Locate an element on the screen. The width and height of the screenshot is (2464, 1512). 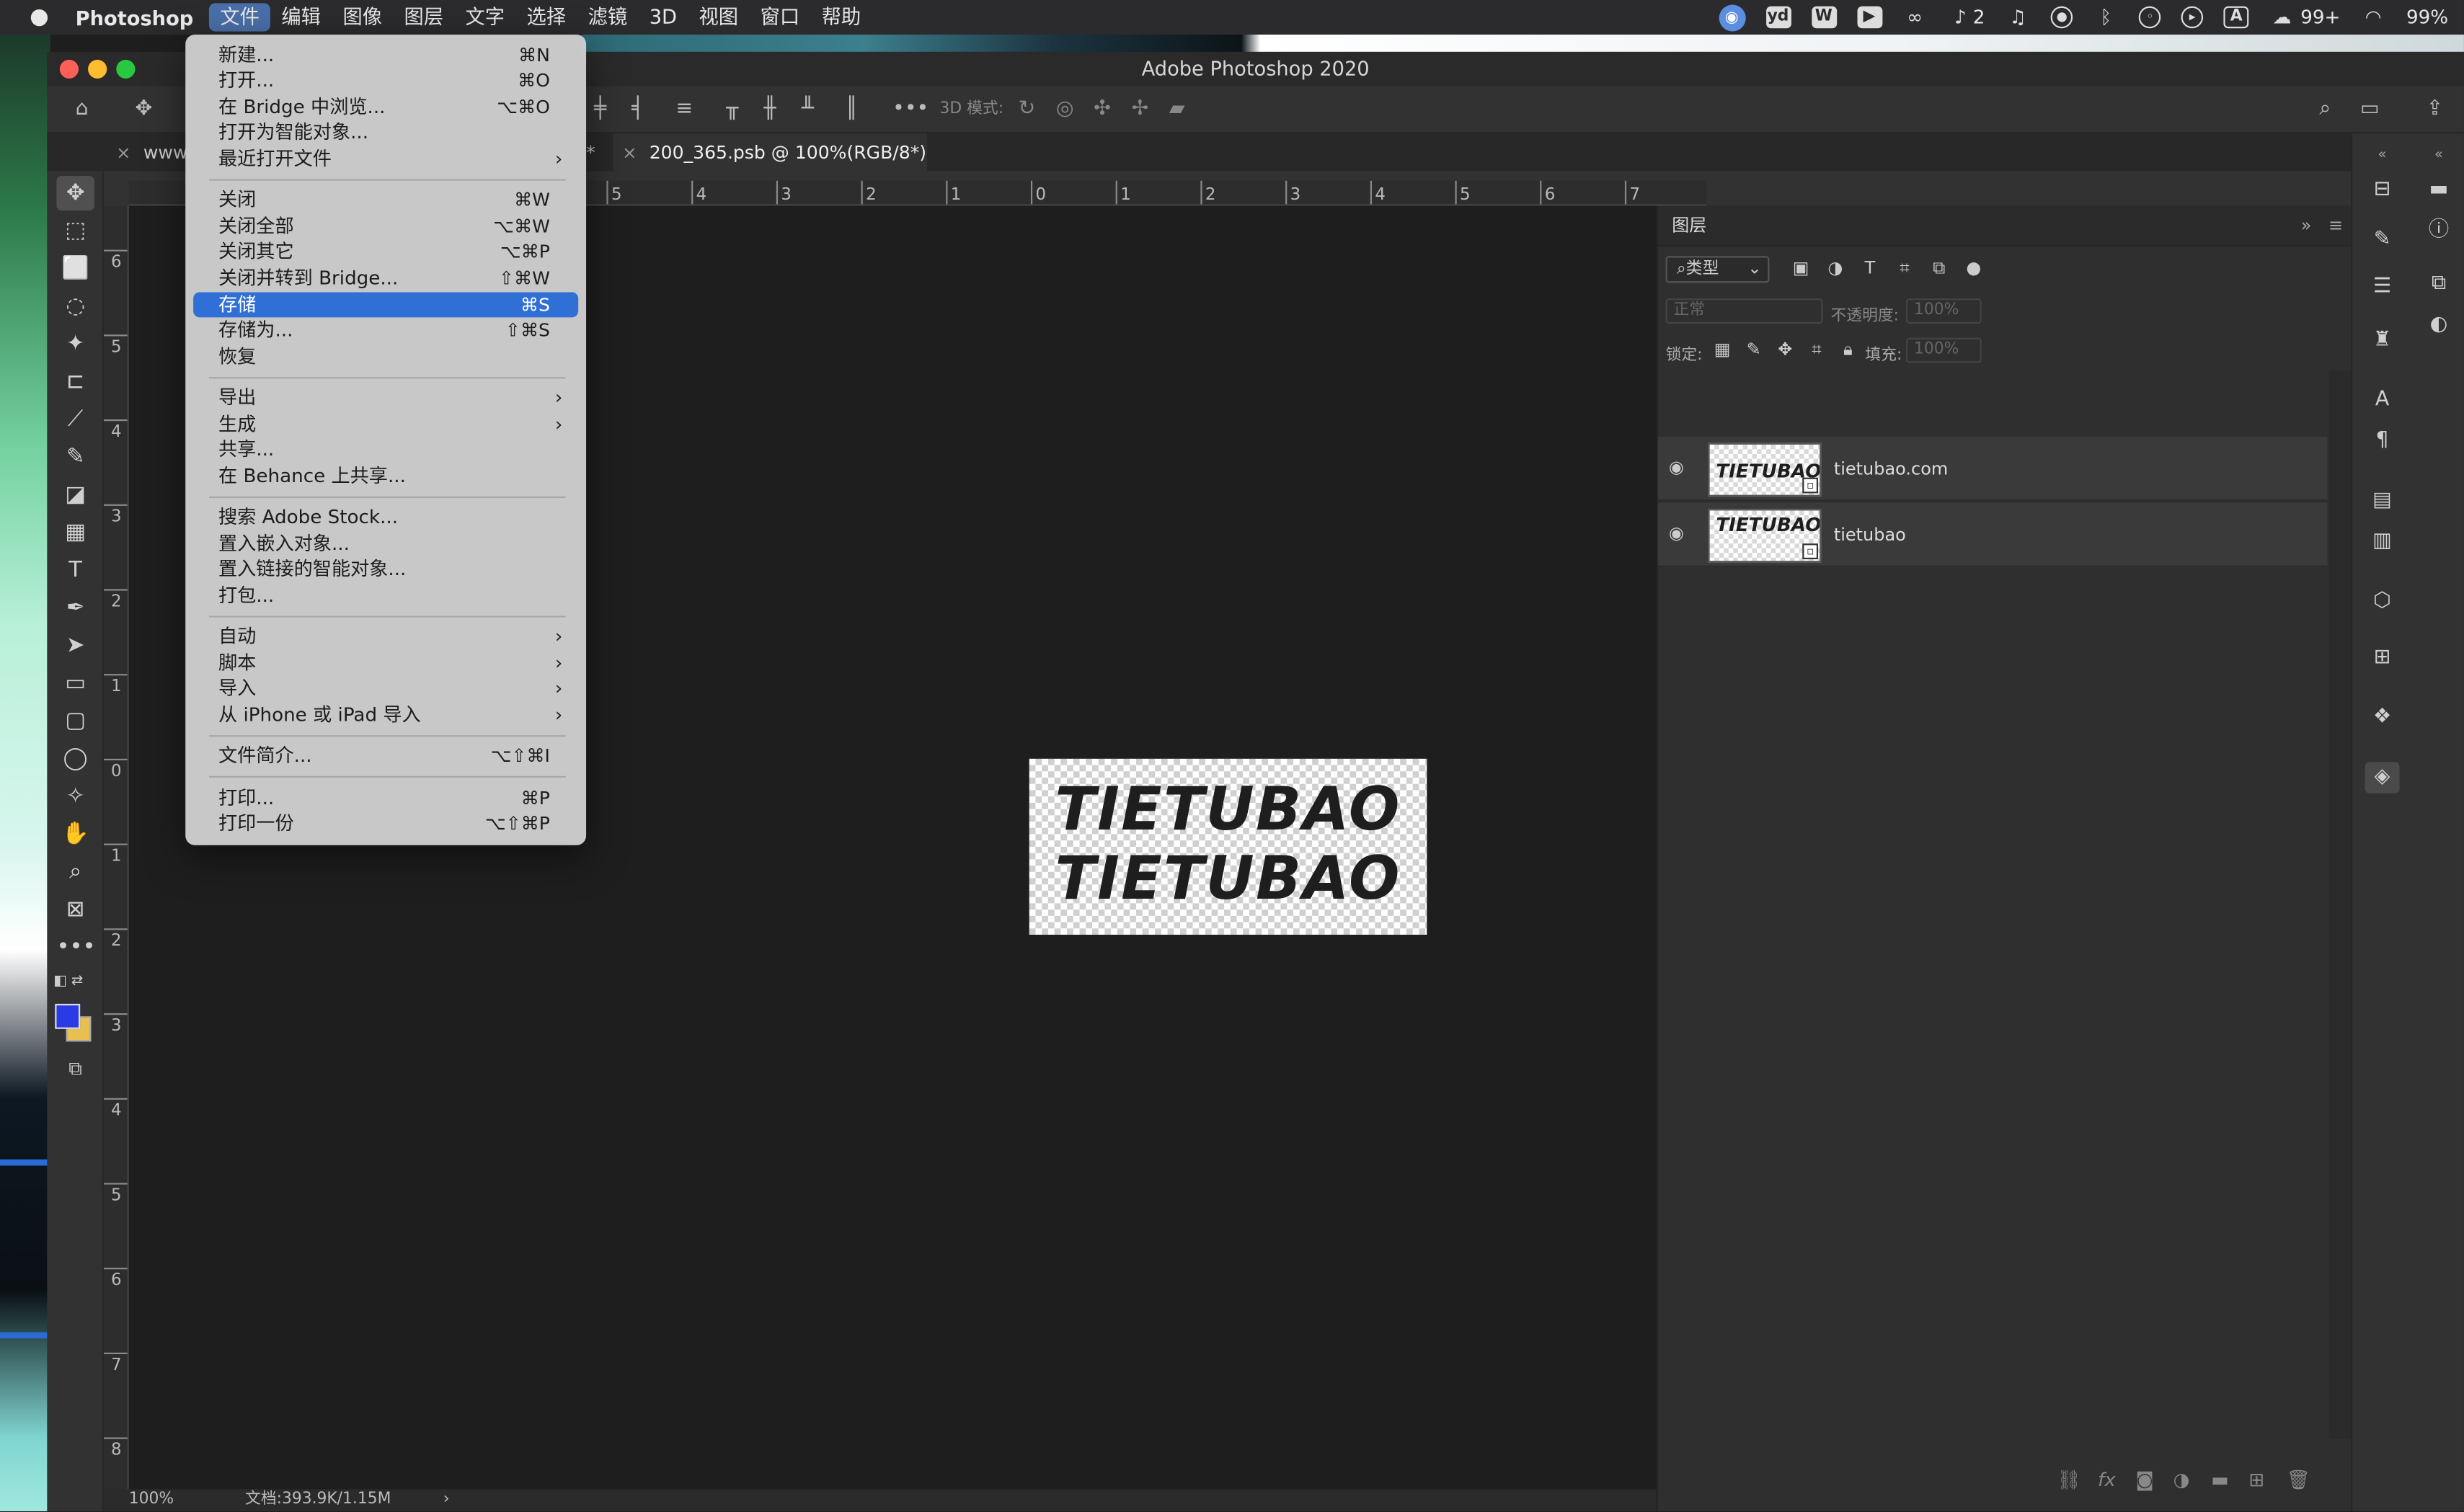
blend-mode-select: 正常 is located at coordinates (1744, 311).